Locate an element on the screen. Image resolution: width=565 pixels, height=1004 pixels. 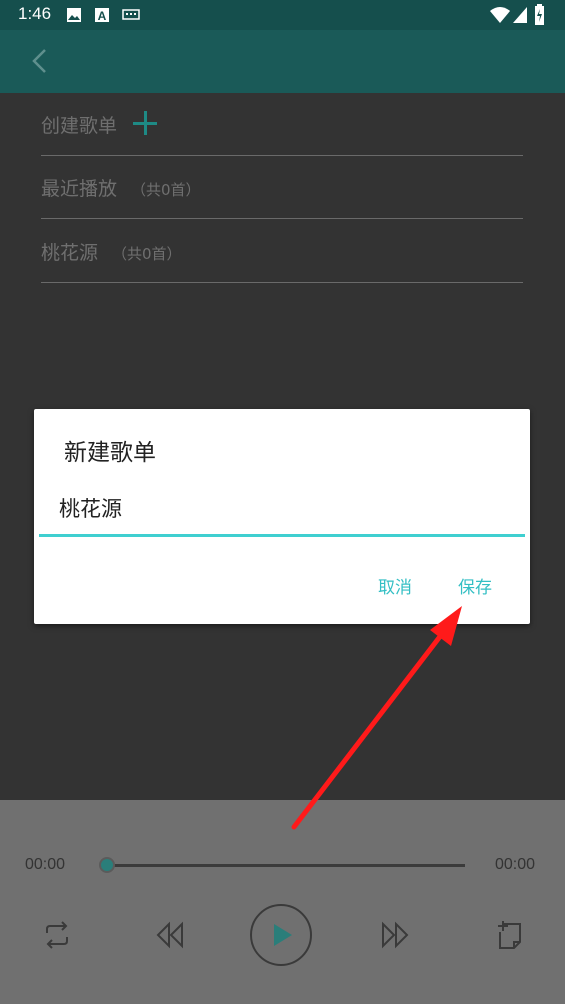
playlist-name-input: 桃花源 is located at coordinates (282, 510).